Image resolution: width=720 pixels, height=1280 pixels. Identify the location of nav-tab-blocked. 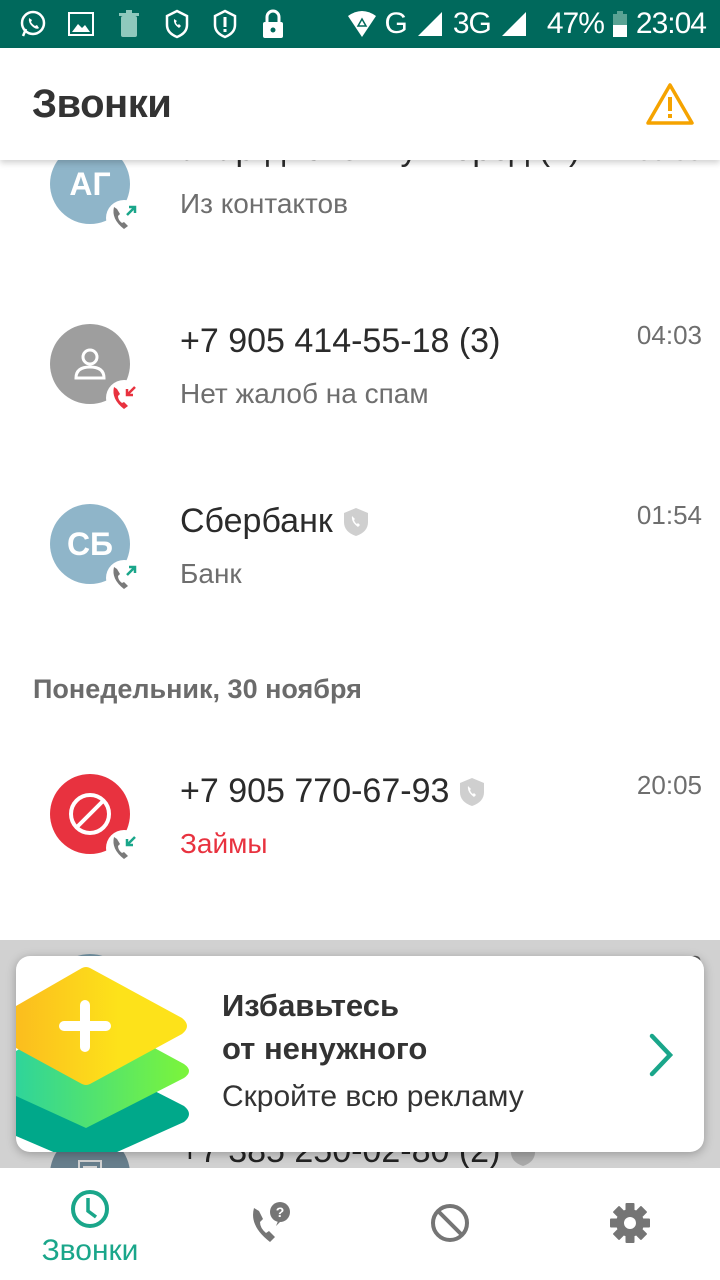
(450, 1224).